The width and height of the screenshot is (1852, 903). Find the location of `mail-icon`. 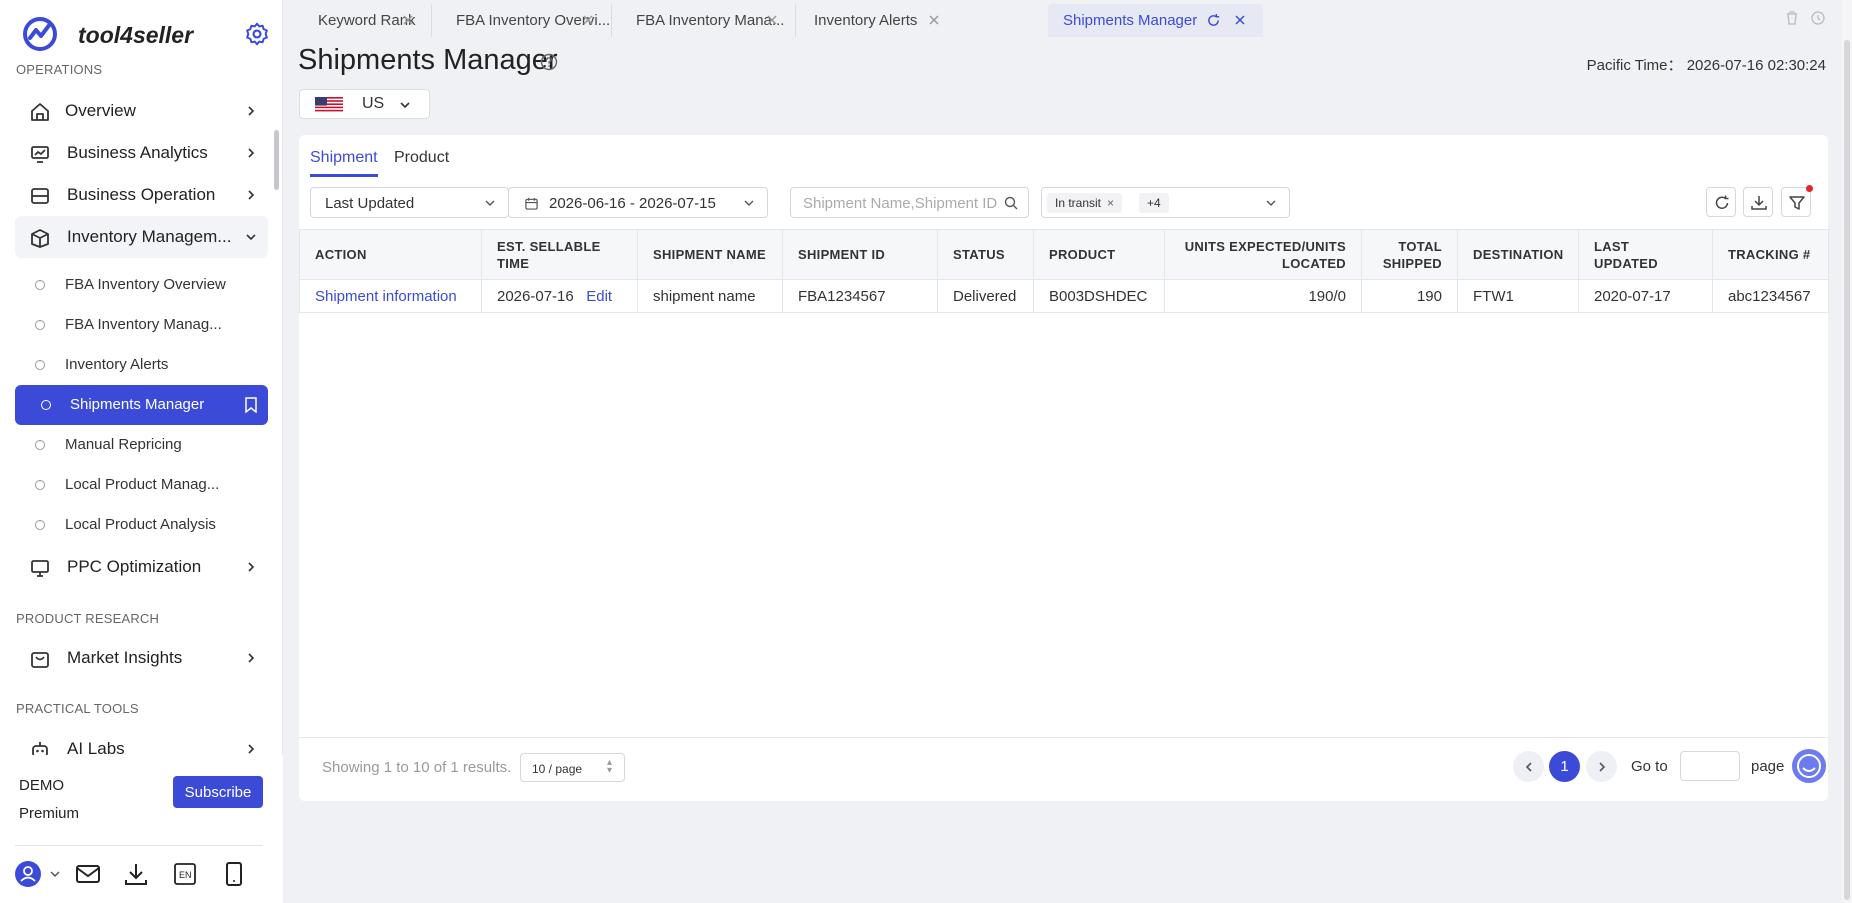

mail-icon is located at coordinates (88, 874).